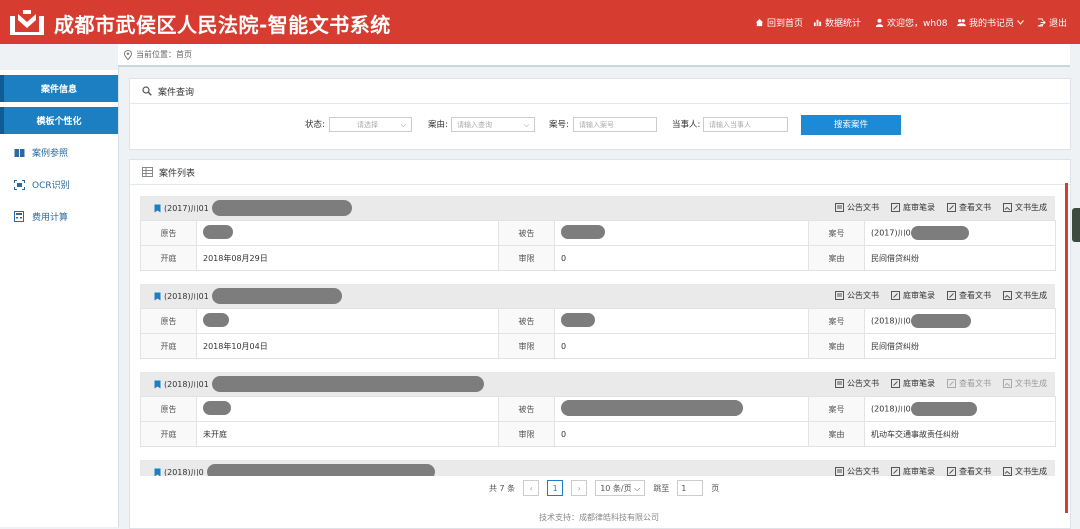 The height and width of the screenshot is (529, 1080). Describe the element at coordinates (168, 233) in the screenshot. I see `plaintiff-label: 原告` at that location.